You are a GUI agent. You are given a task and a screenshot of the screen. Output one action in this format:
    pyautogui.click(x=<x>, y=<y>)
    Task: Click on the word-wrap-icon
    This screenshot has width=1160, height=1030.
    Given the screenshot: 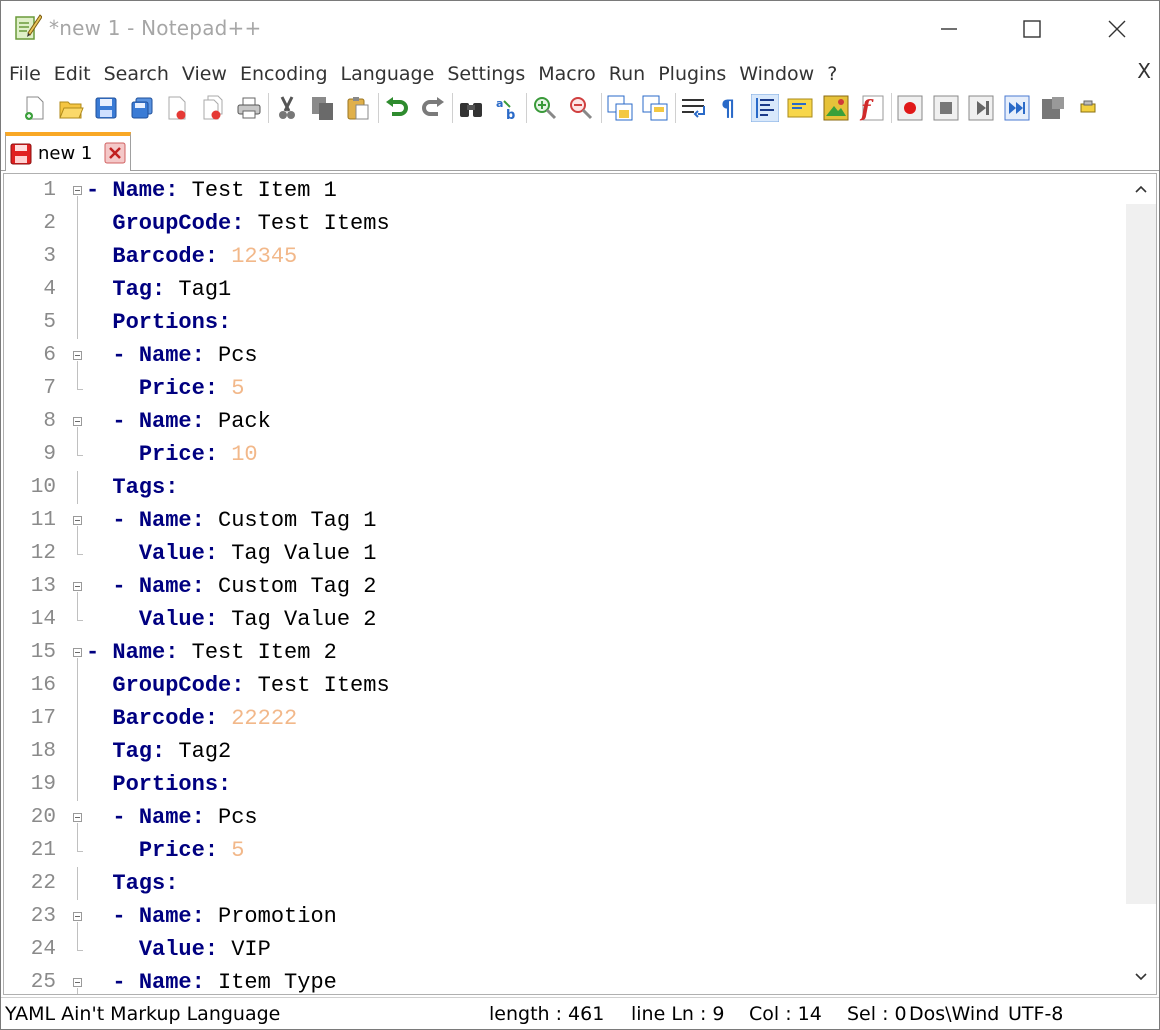 What is the action you would take?
    pyautogui.click(x=694, y=108)
    